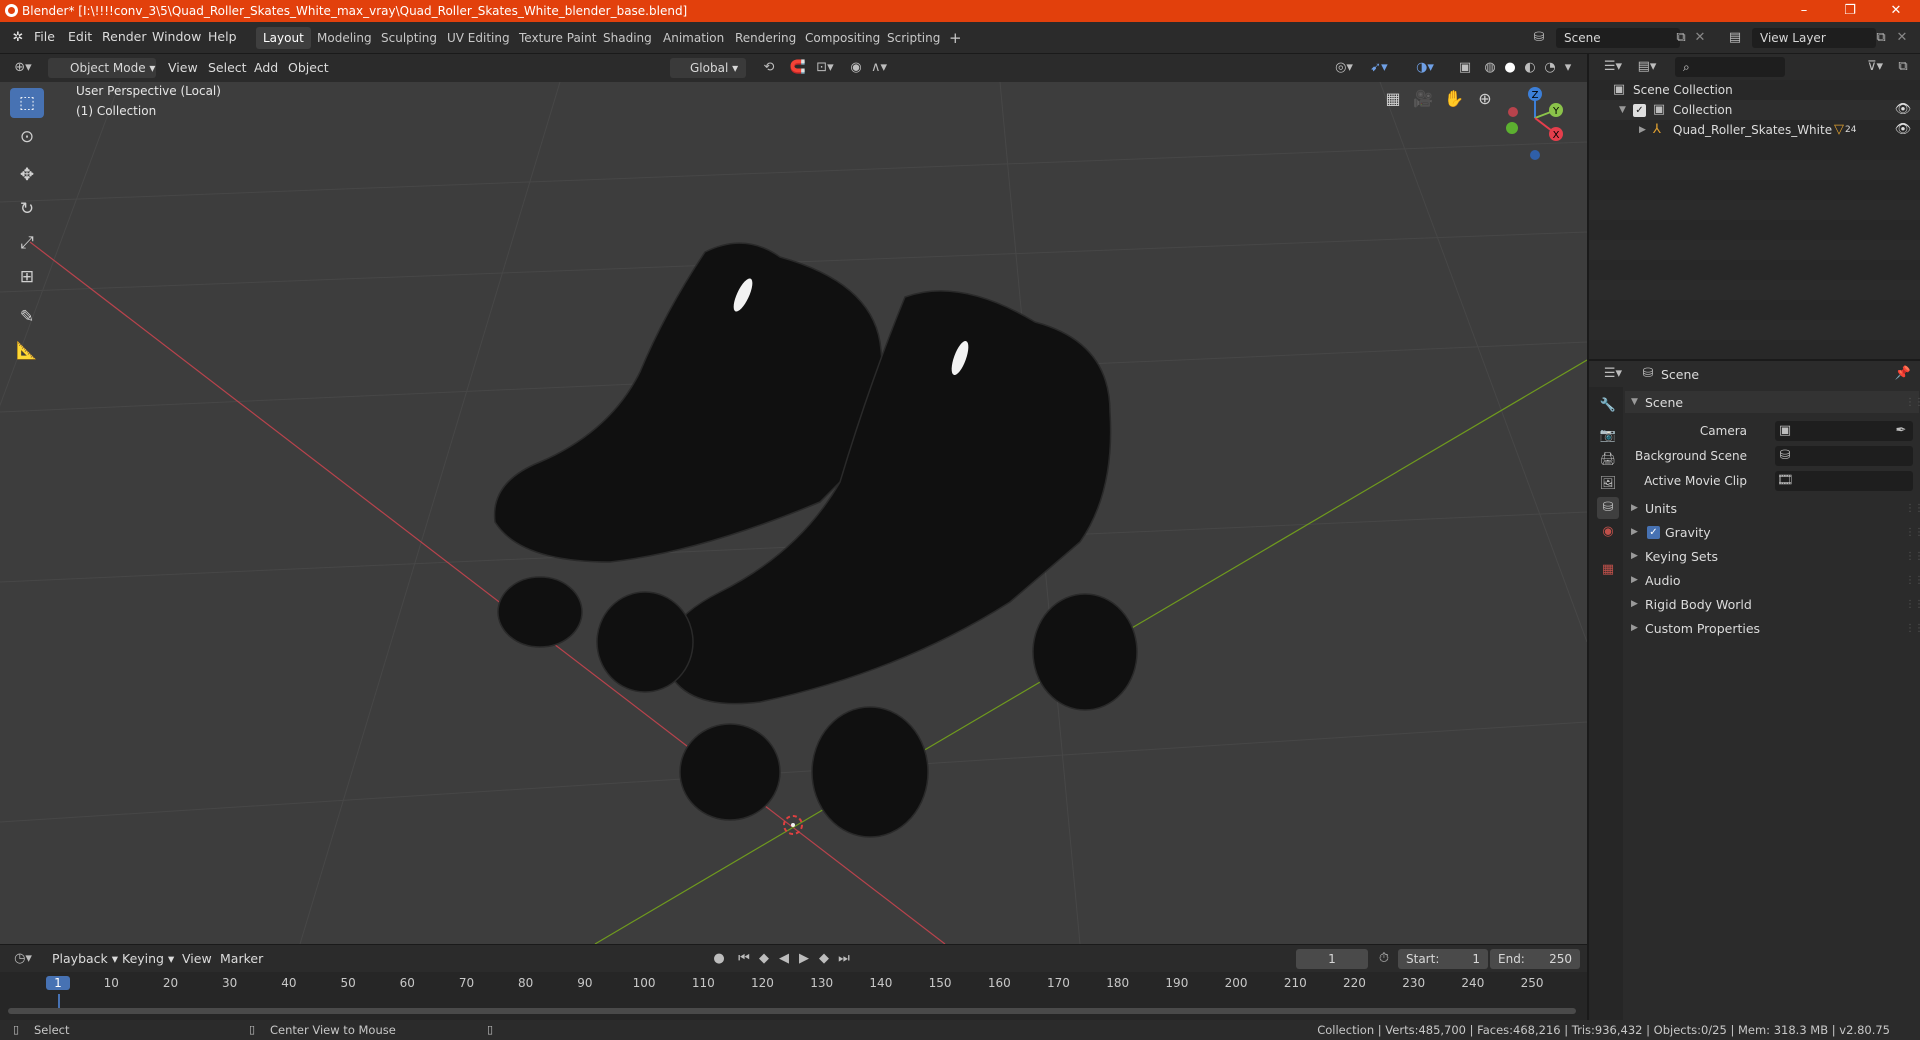 The image size is (1920, 1040). I want to click on scene-selector: Scene, so click(1618, 38).